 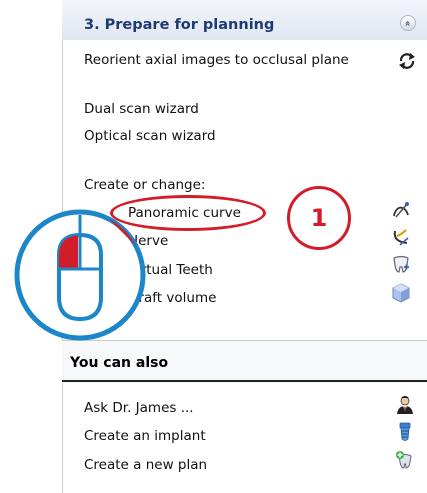 I want to click on reorient-icon, so click(x=407, y=61).